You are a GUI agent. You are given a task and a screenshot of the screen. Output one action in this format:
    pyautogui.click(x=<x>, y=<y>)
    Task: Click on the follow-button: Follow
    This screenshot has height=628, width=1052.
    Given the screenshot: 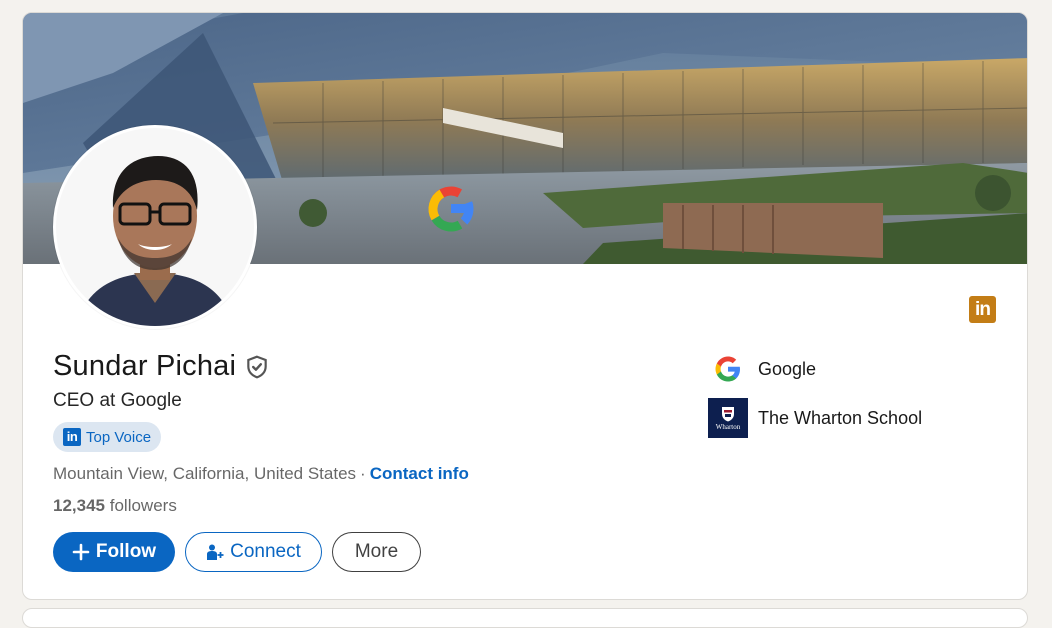 What is the action you would take?
    pyautogui.click(x=114, y=552)
    